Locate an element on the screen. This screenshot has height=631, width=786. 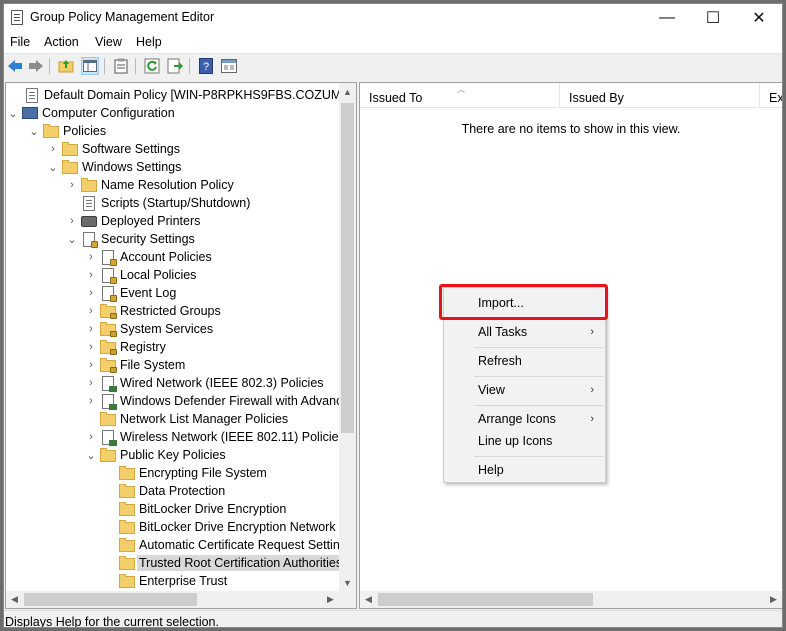
refresh-icon is located at coordinates (152, 66).